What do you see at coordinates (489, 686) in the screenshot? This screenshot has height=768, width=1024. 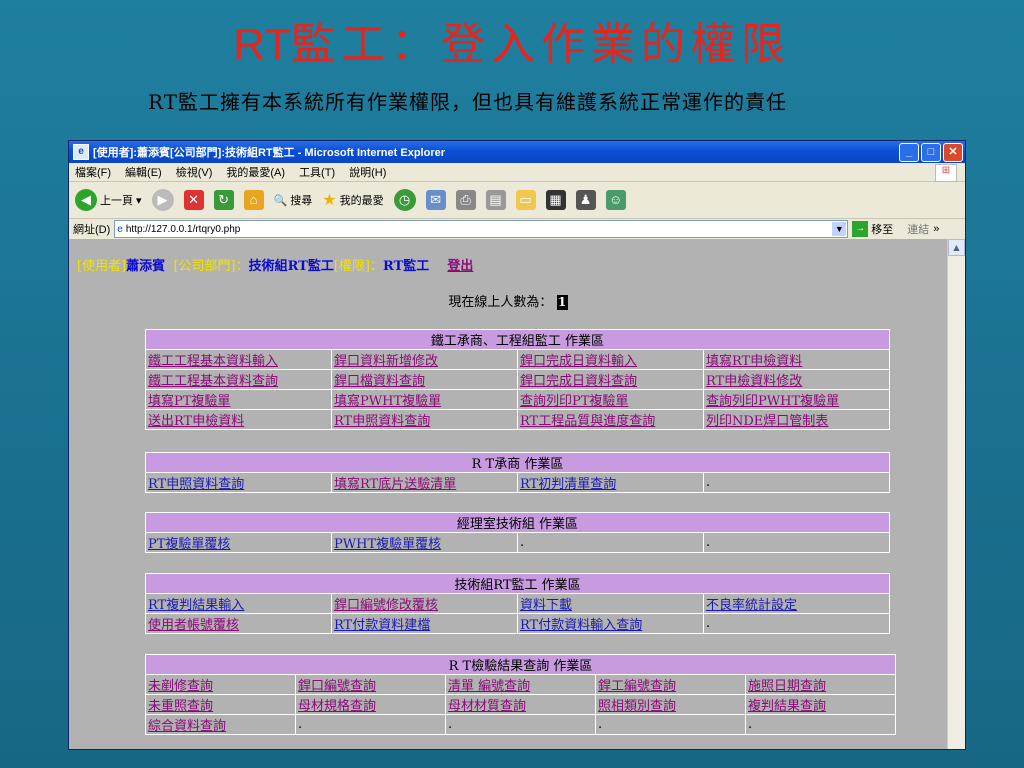 I see `function-link: 清單 編號查詢` at bounding box center [489, 686].